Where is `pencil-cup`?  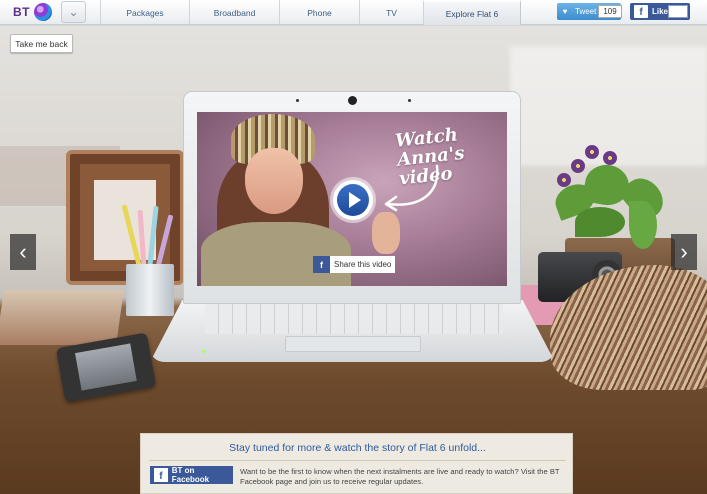 pencil-cup is located at coordinates (147, 260).